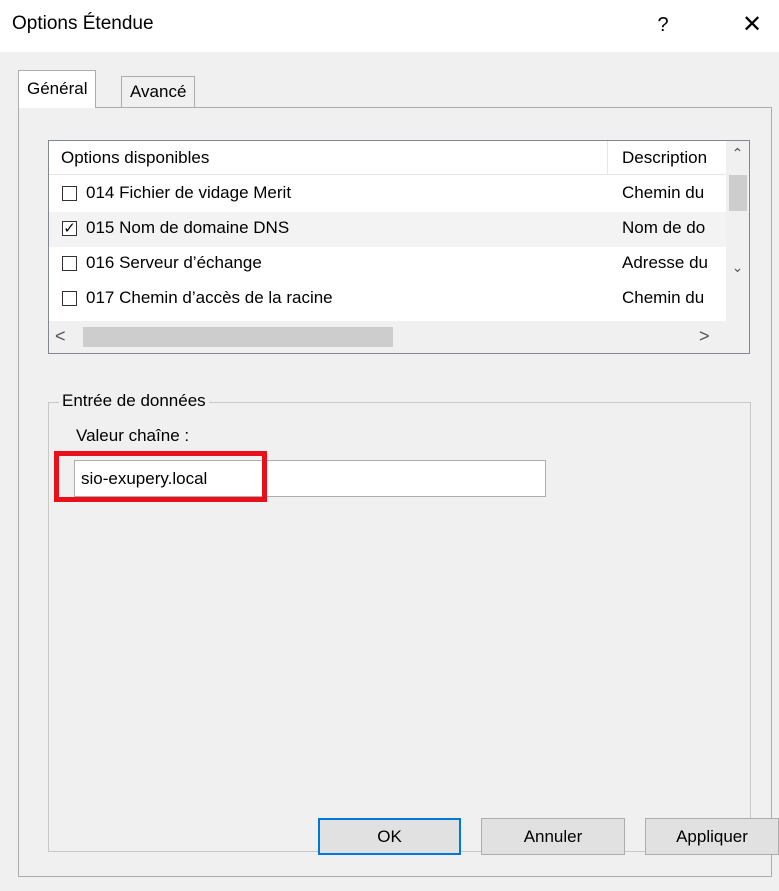  I want to click on string-value-label: Valeur chaîne :, so click(133, 435).